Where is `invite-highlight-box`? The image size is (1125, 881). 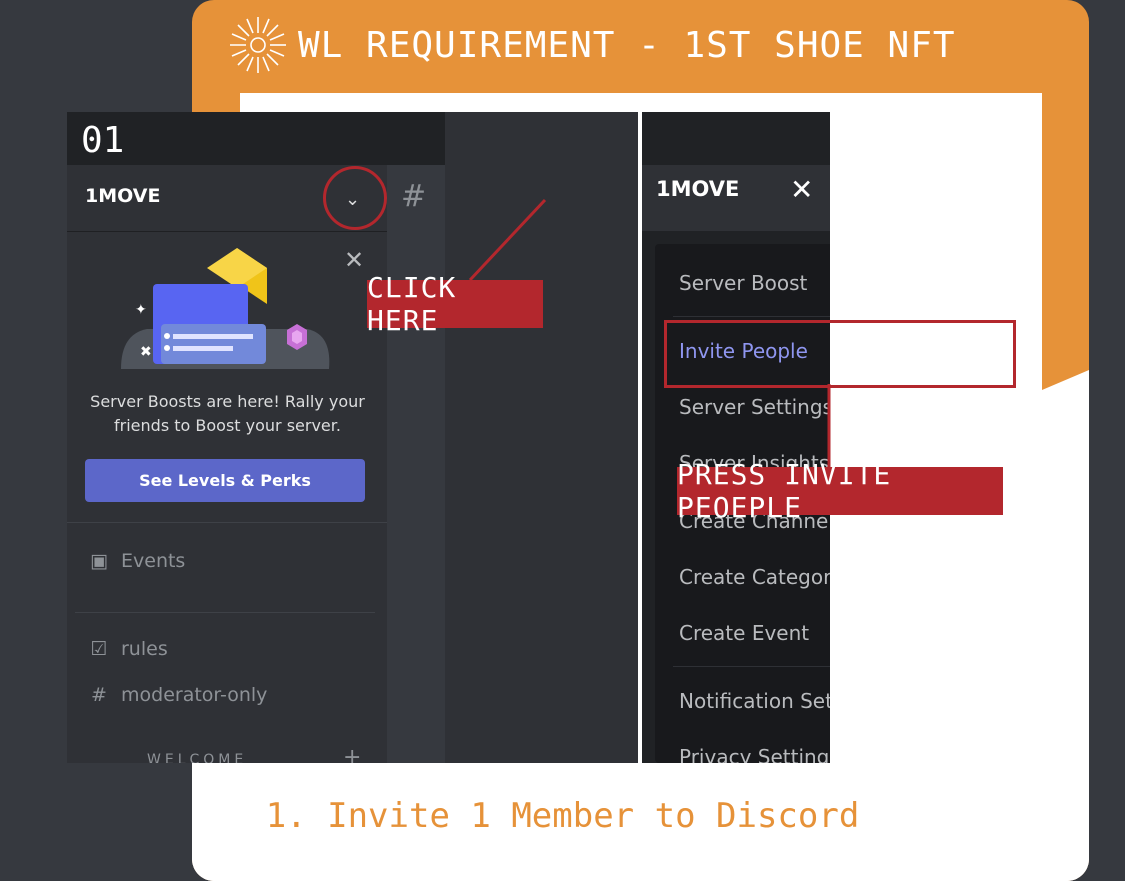
invite-highlight-box is located at coordinates (840, 354).